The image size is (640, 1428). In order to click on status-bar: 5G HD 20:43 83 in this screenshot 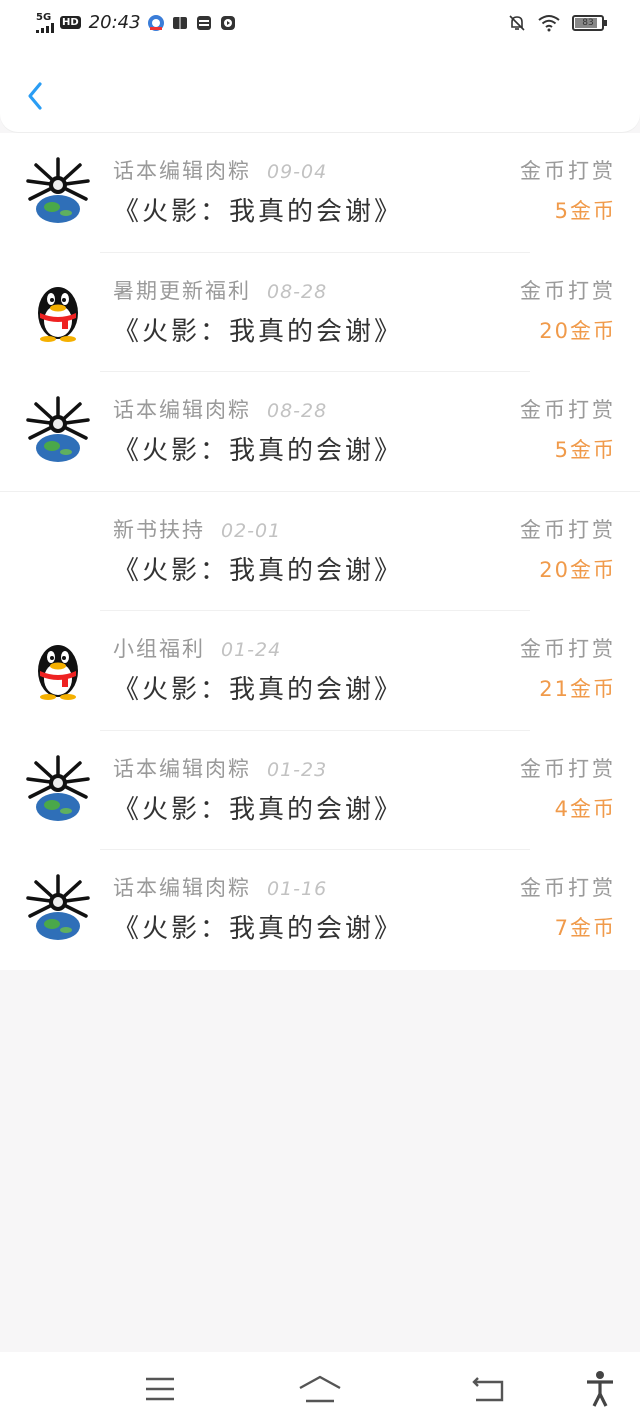, I will do `click(320, 25)`.